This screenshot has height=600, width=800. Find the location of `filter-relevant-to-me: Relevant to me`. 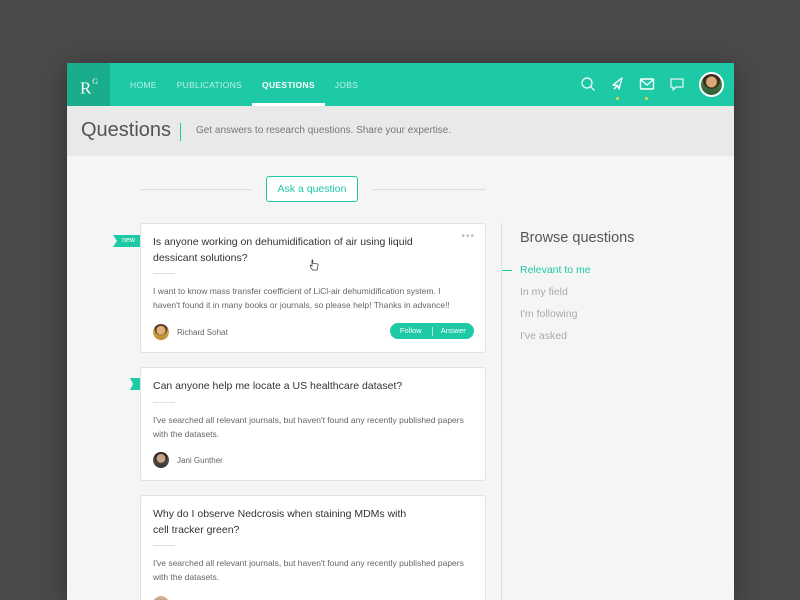

filter-relevant-to-me: Relevant to me is located at coordinates (555, 270).